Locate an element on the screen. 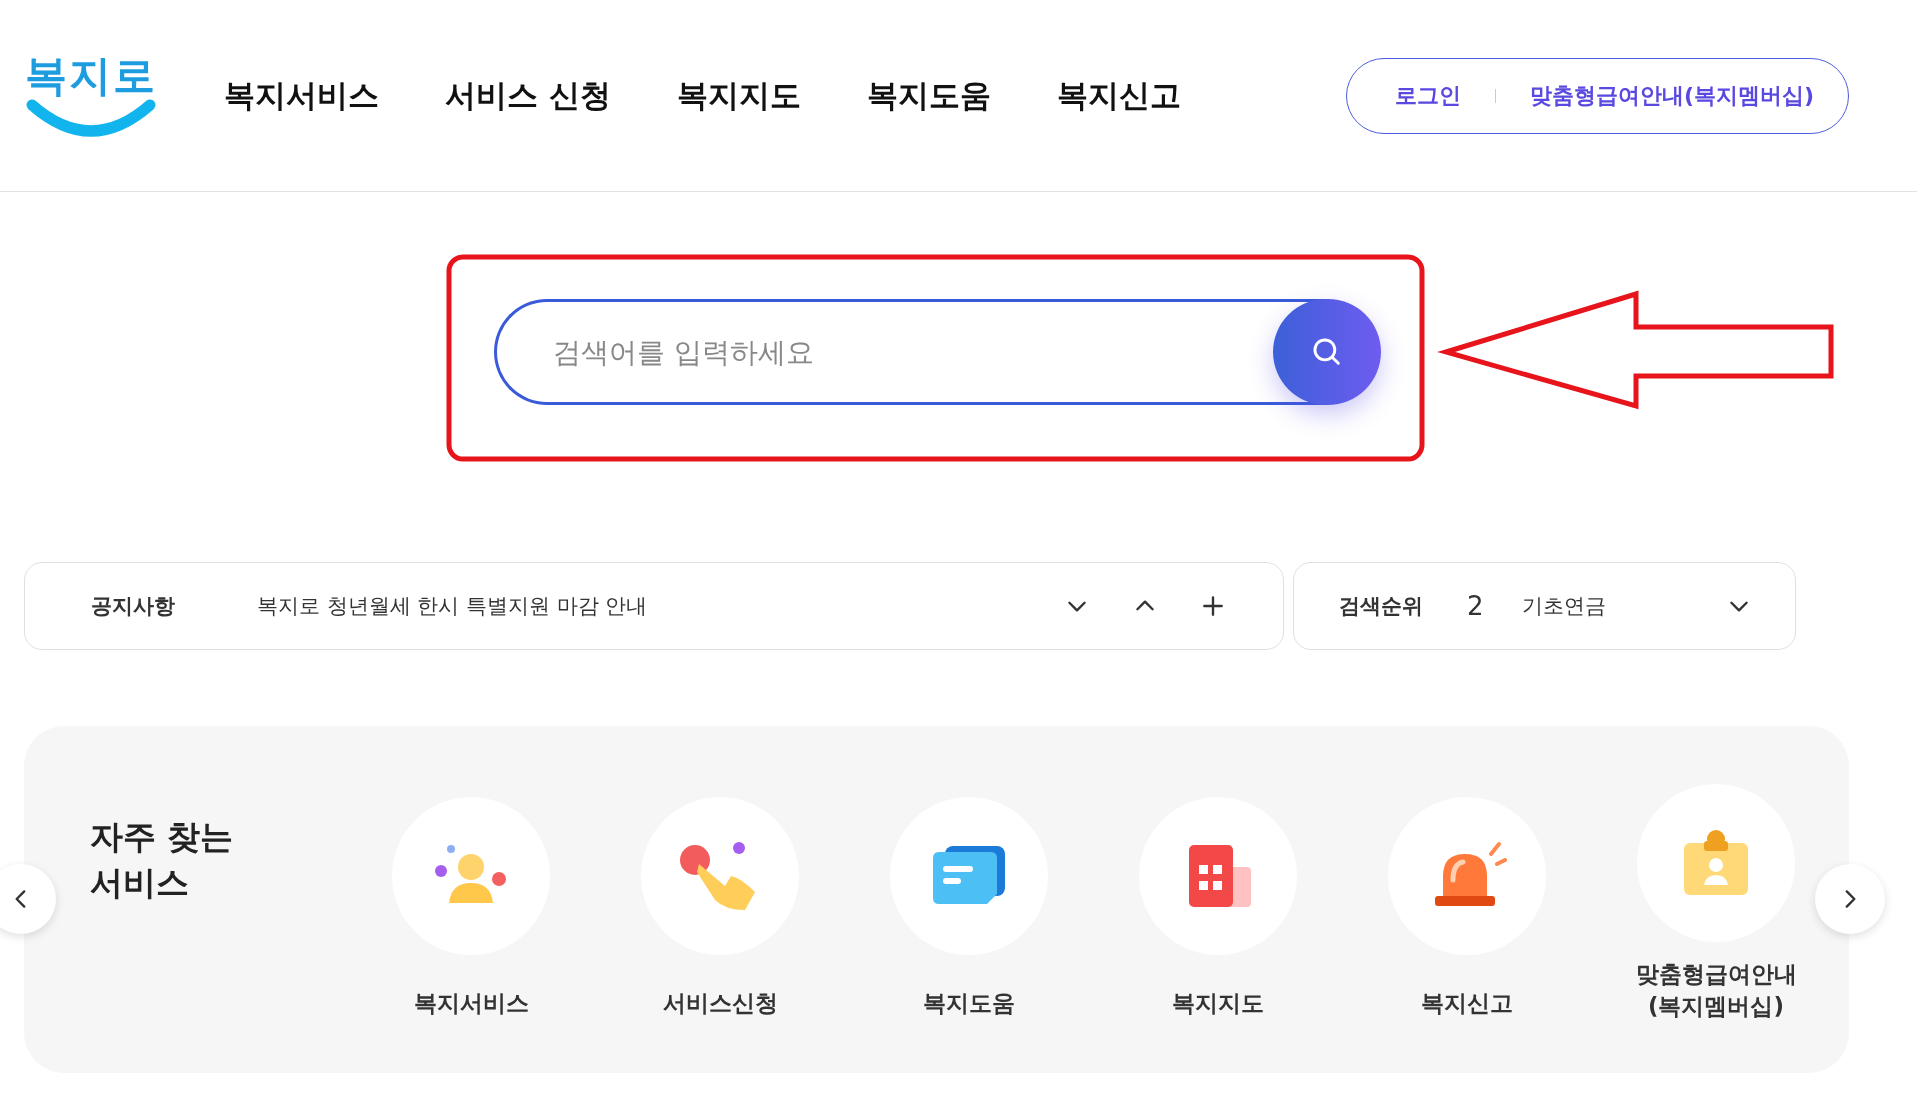 The height and width of the screenshot is (1114, 1917). search-field: 검색어를 입력하세요 is located at coordinates (883, 352).